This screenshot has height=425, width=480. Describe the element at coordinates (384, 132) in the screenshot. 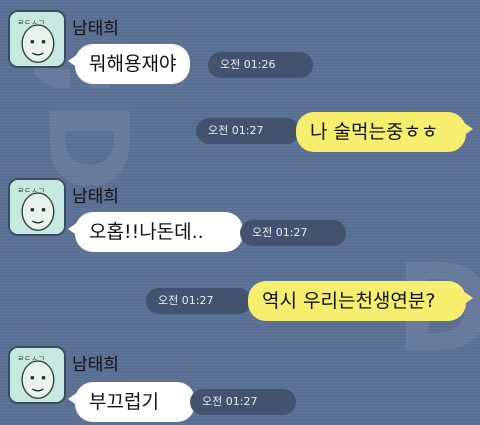

I see `message-bubble: 나 술먹는중ㅎㅎ` at that location.